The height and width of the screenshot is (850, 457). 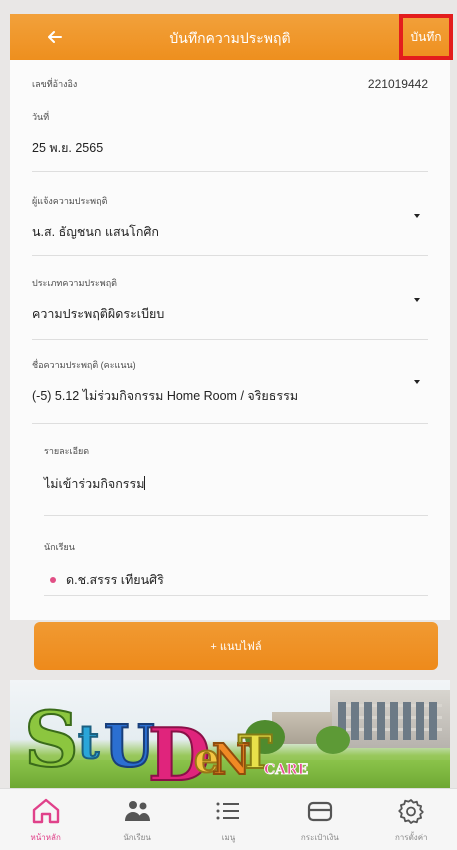 I want to click on student-care-banner: S t U D e N T CARE, so click(x=230, y=734).